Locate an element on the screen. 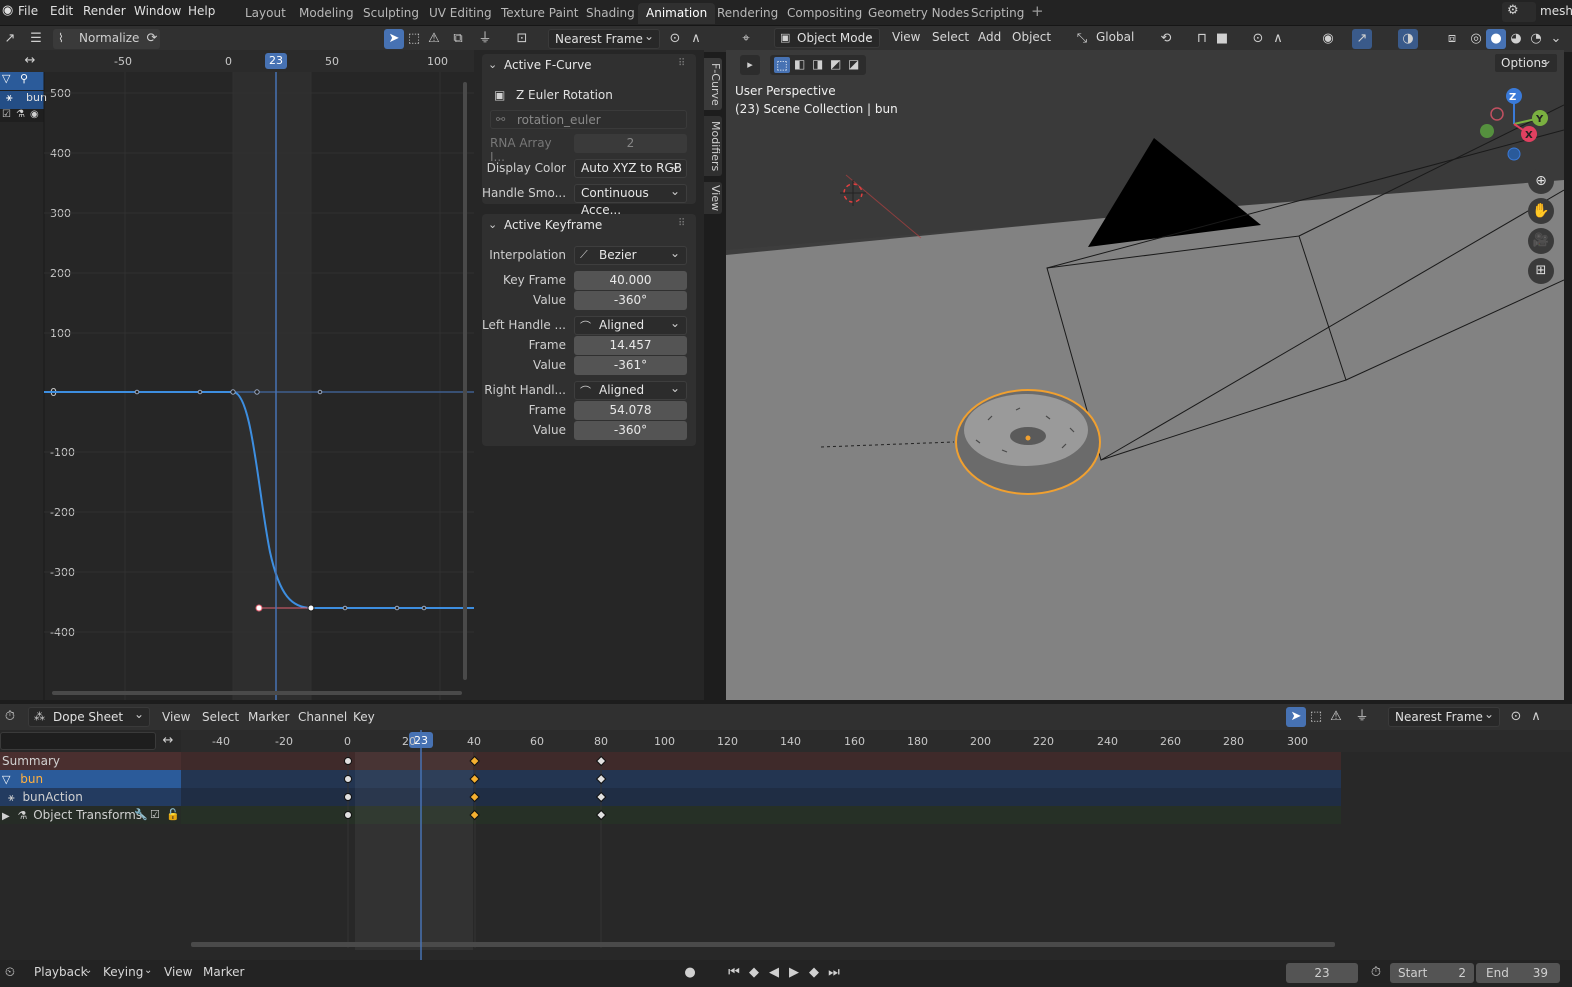  left-value-field: -361° is located at coordinates (630, 365).